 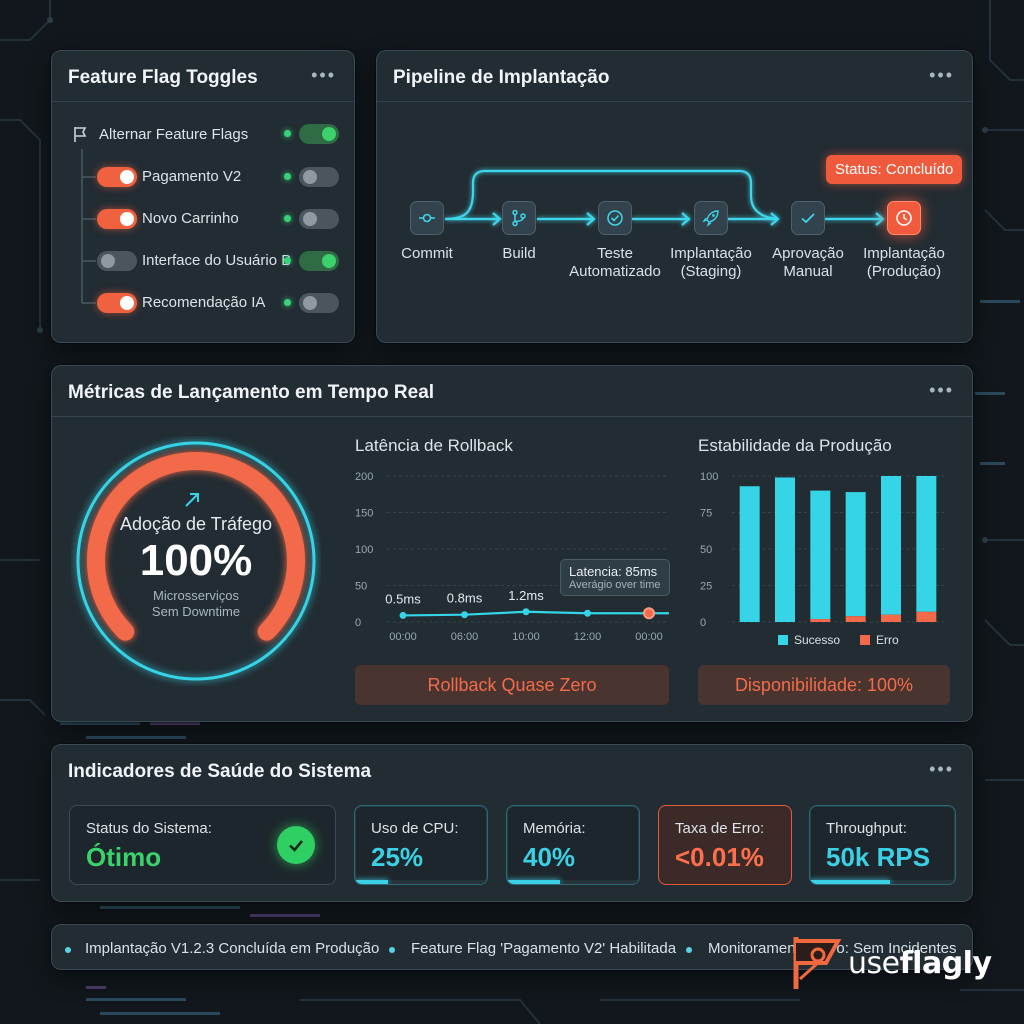 I want to click on latency-point-label: 0.5ms, so click(x=403, y=598).